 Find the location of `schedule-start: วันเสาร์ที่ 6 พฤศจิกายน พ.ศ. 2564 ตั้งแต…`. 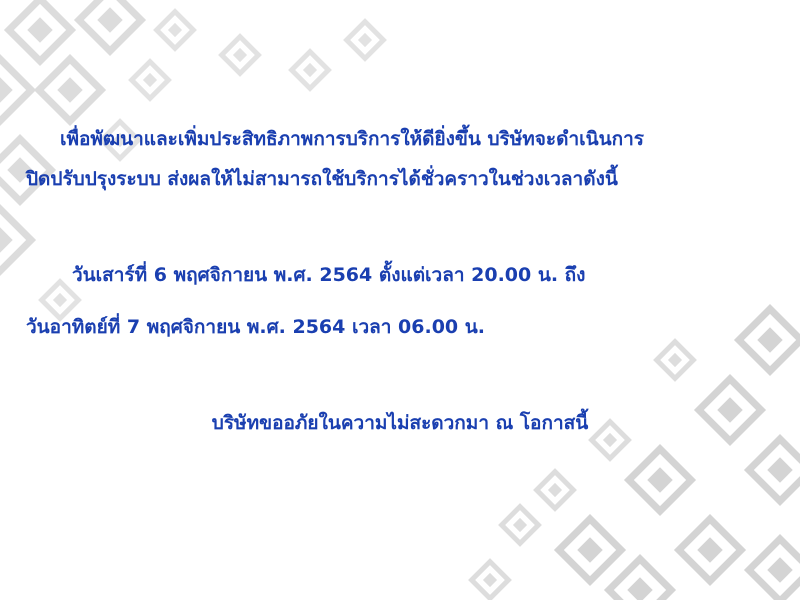

schedule-start: วันเสาร์ที่ 6 พฤศจิกายน พ.ศ. 2564 ตั้งแต… is located at coordinates (329, 275).